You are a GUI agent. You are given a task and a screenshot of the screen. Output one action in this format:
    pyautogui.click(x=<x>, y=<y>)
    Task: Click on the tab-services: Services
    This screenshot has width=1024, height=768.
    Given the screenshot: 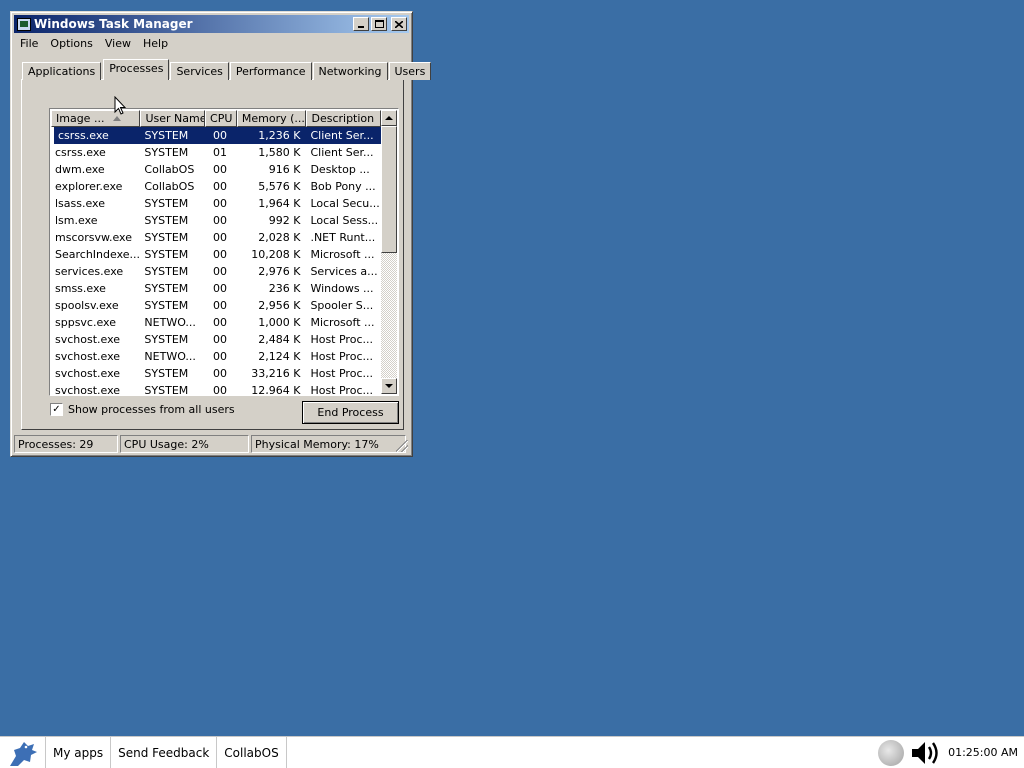 What is the action you would take?
    pyautogui.click(x=199, y=71)
    